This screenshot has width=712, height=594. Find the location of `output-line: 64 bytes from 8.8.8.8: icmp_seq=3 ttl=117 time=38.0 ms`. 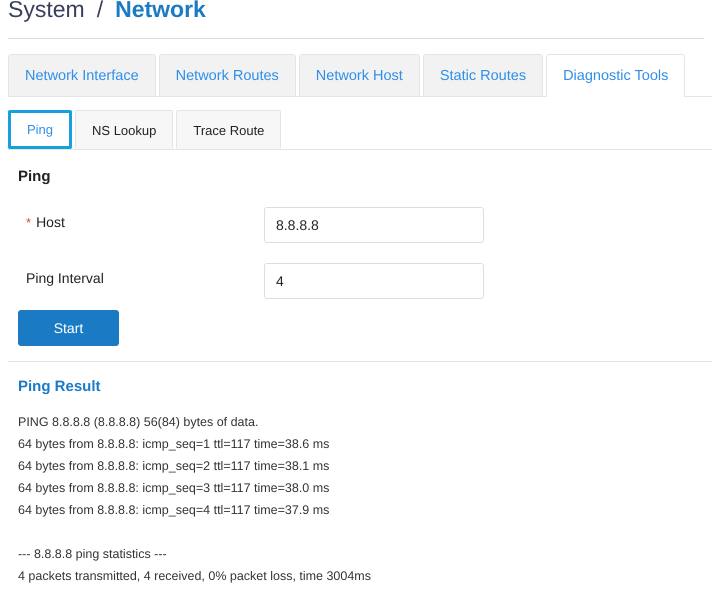

output-line: 64 bytes from 8.8.8.8: icmp_seq=3 ttl=117 time=38.0 ms is located at coordinates (174, 488).